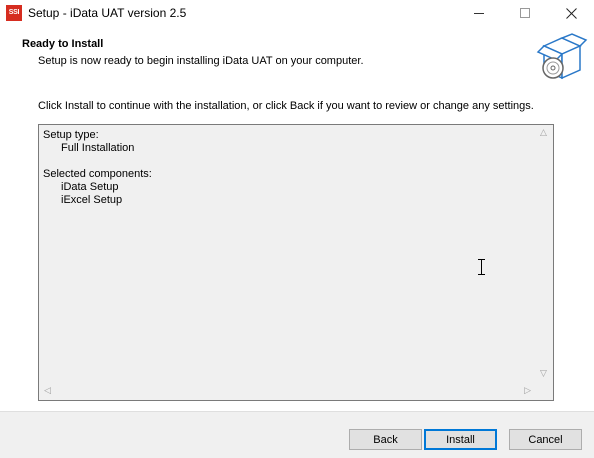  What do you see at coordinates (544, 254) in the screenshot?
I see `vertical-scrollbar: △ ▽` at bounding box center [544, 254].